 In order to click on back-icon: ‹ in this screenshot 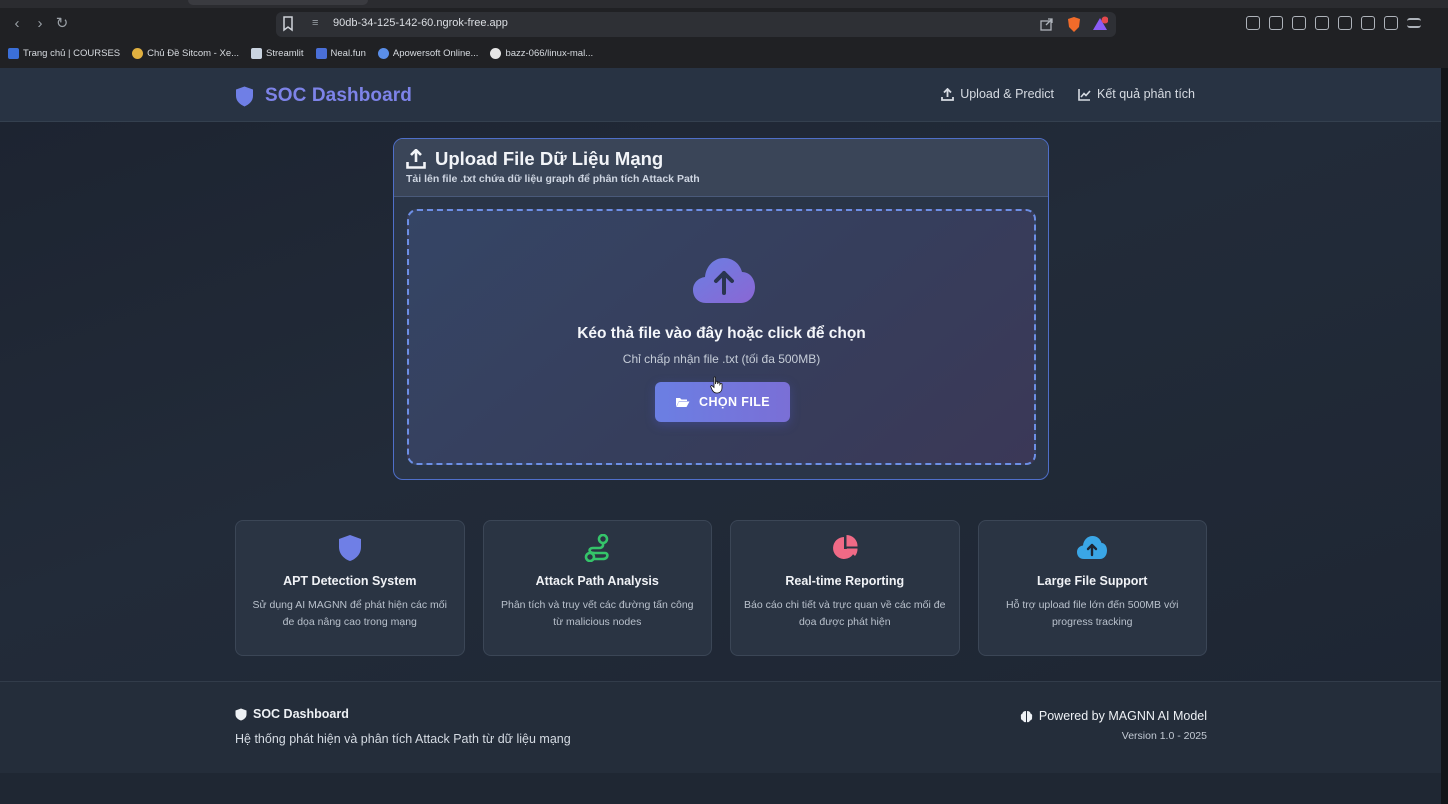, I will do `click(17, 24)`.